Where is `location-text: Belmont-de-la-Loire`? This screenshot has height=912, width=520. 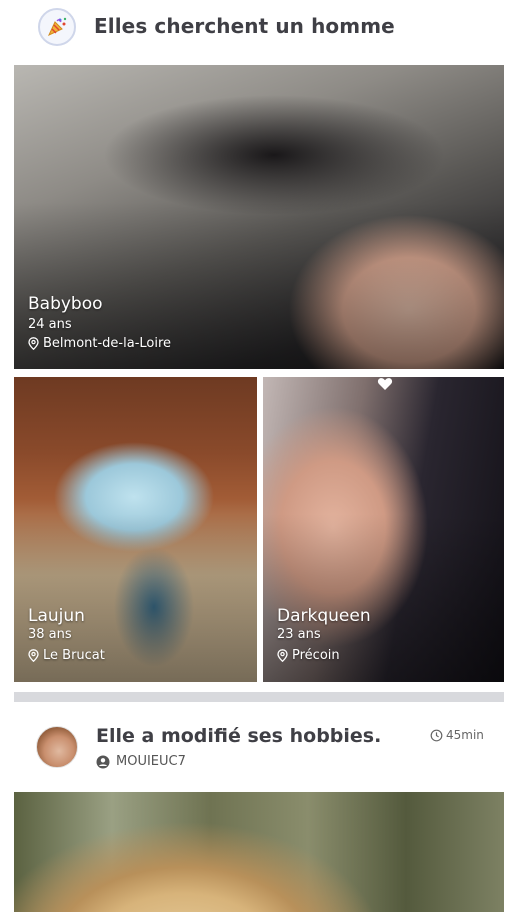 location-text: Belmont-de-la-Loire is located at coordinates (107, 343).